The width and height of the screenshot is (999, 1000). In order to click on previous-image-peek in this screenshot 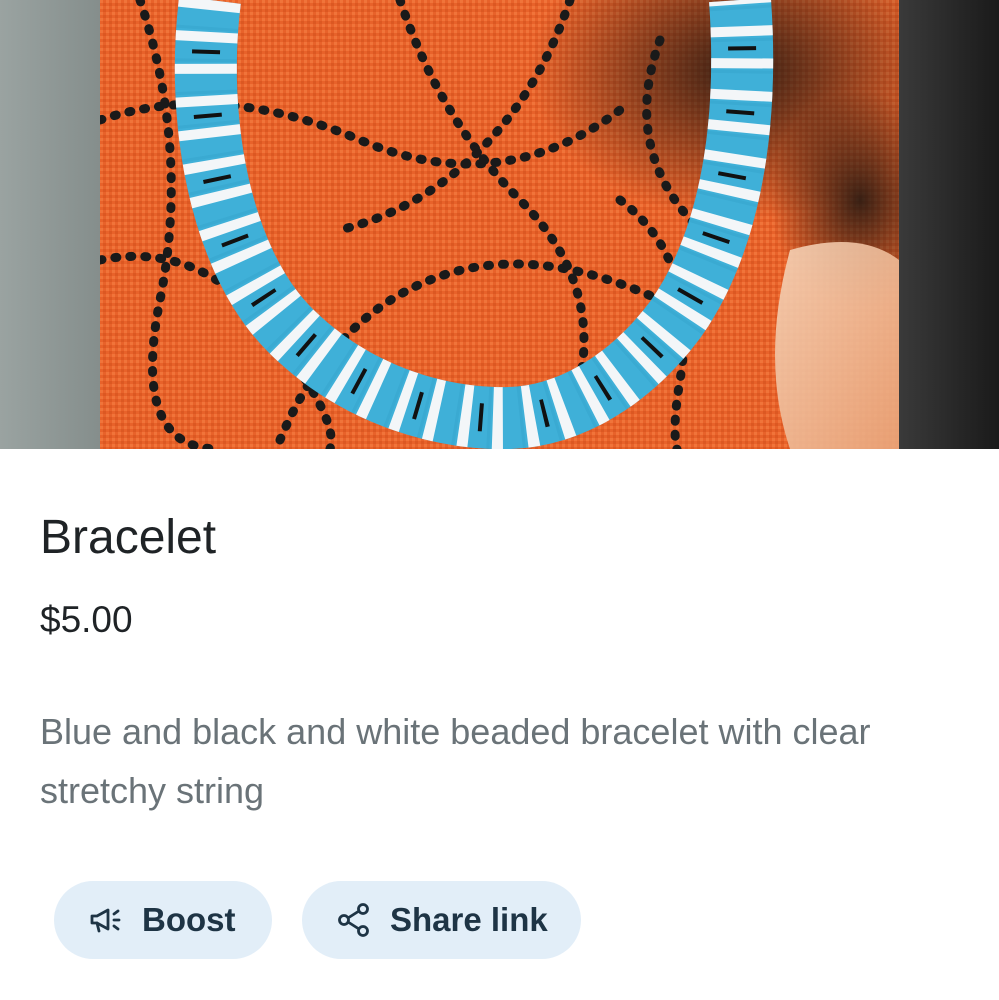, I will do `click(50, 224)`.